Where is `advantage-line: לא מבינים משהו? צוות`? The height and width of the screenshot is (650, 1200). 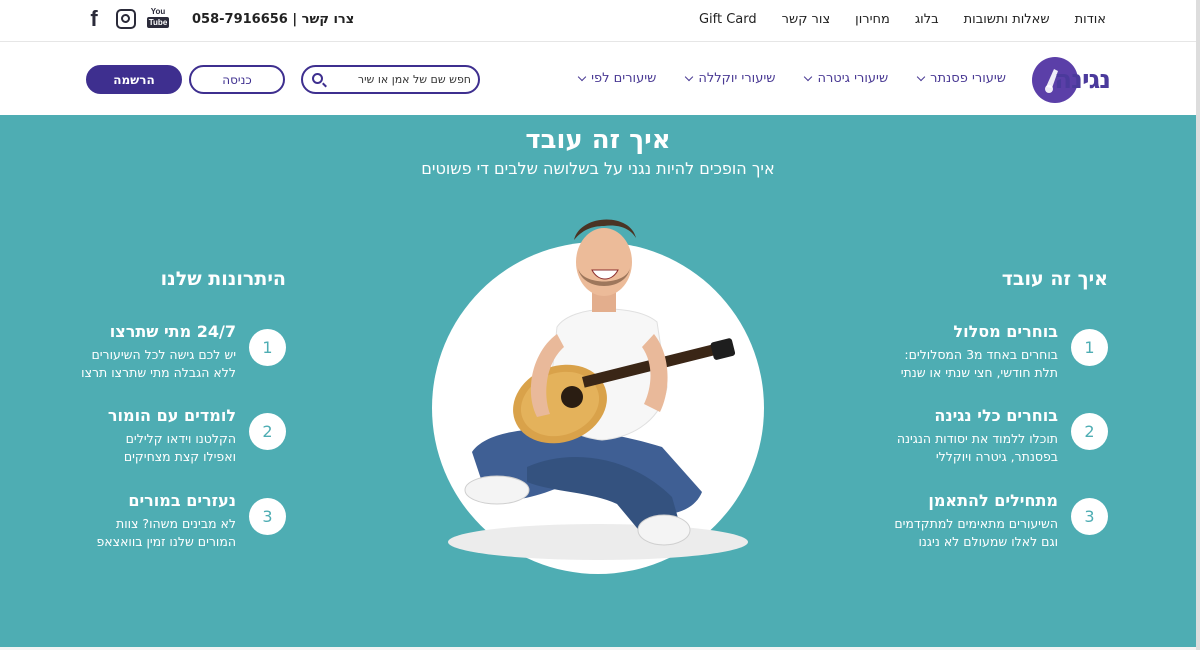
advantage-line: לא מבינים משהו? צוות is located at coordinates (176, 523).